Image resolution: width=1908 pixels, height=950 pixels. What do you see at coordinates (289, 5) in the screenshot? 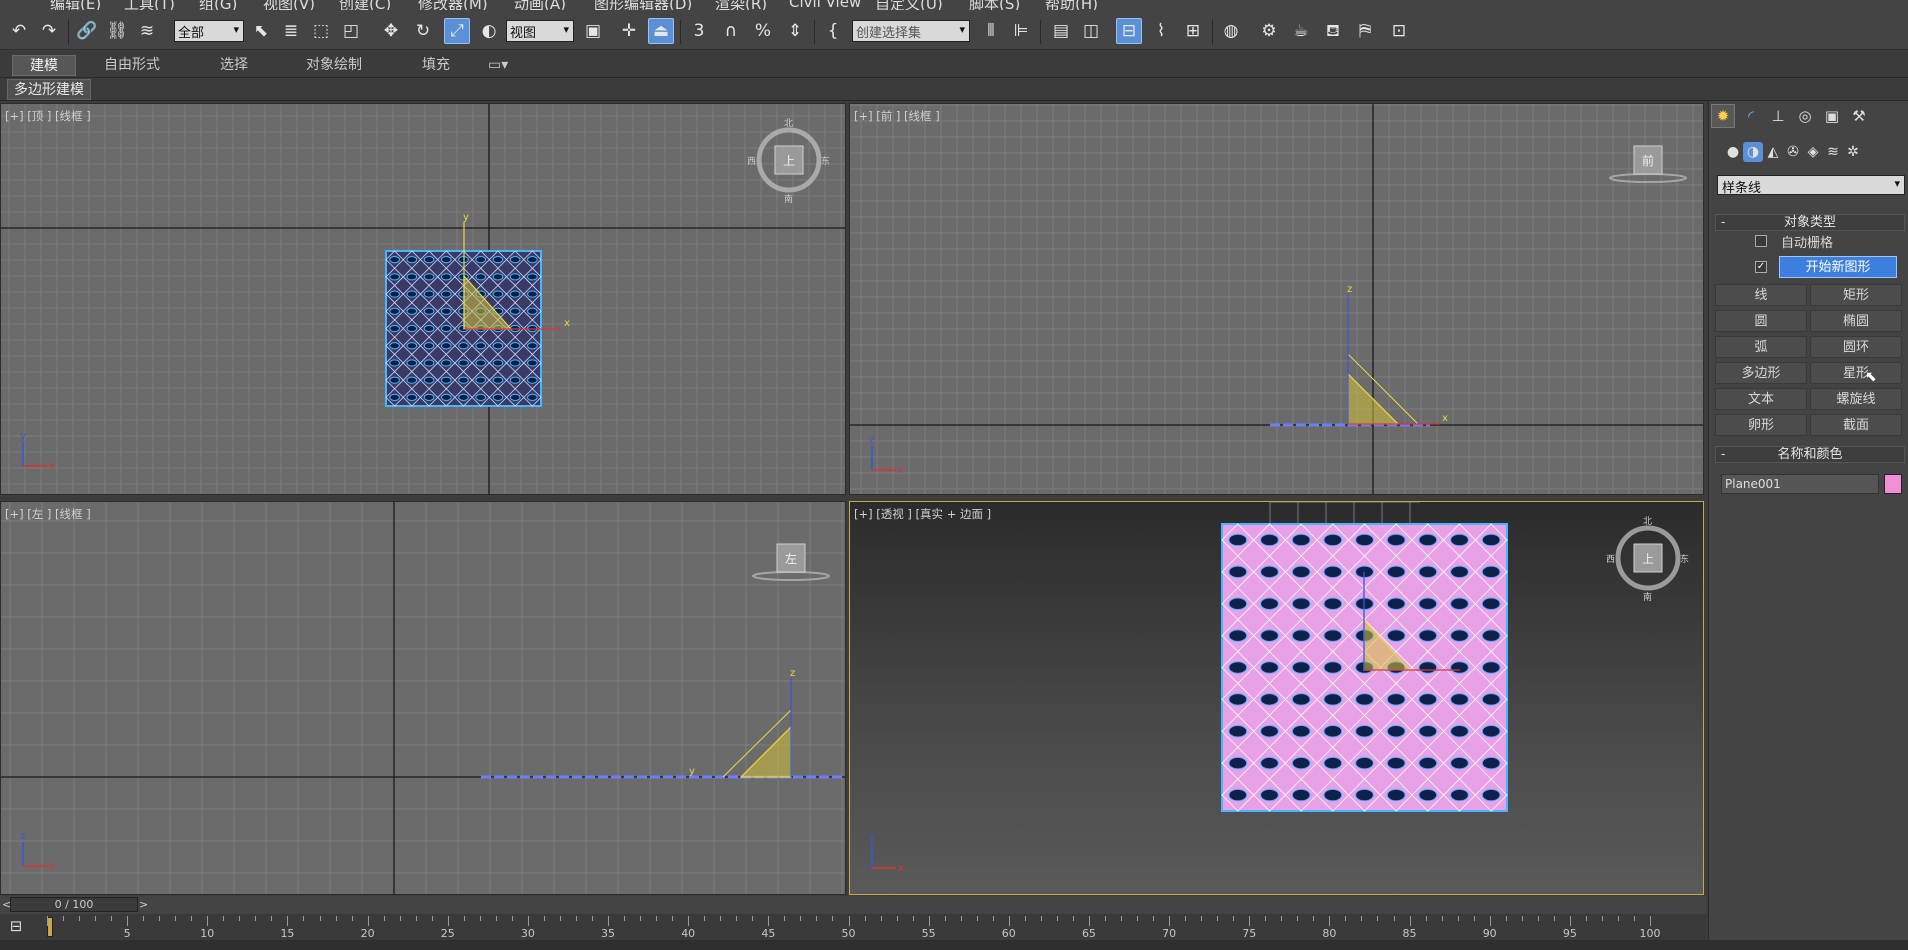
I see `menu-views: 视图(V)` at bounding box center [289, 5].